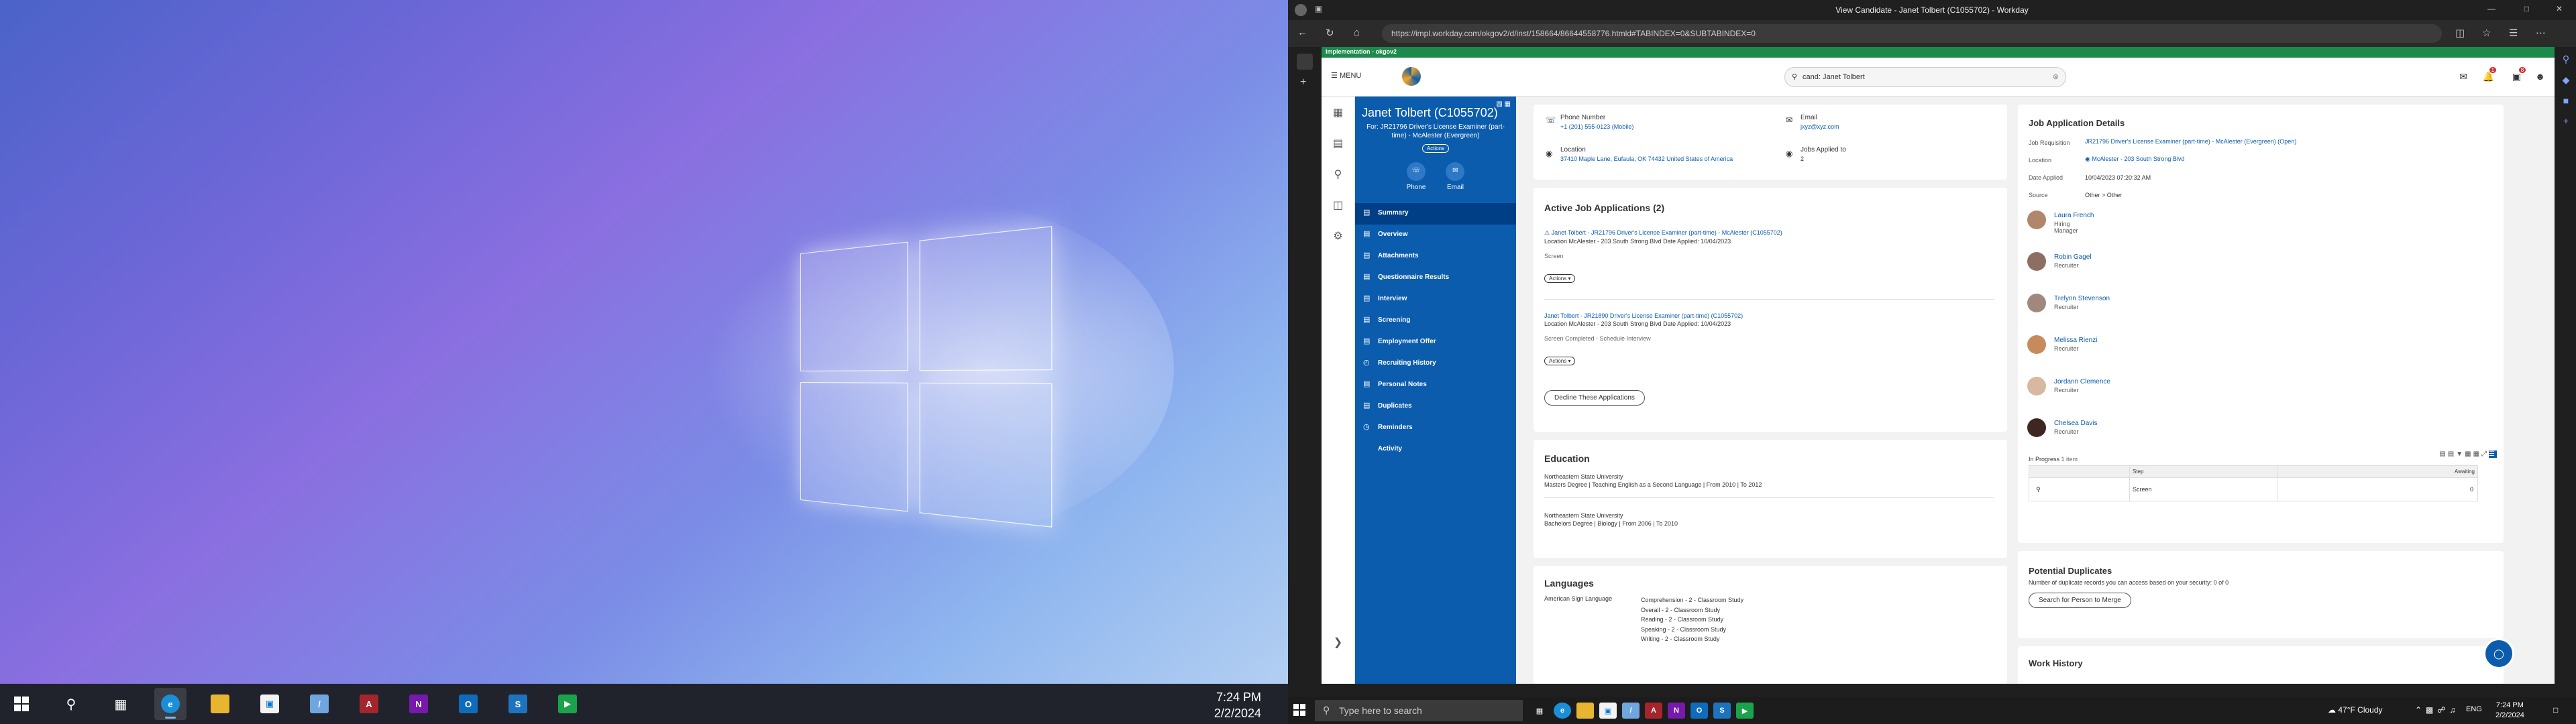 Image resolution: width=2576 pixels, height=724 pixels. Describe the element at coordinates (2526, 8) in the screenshot. I see `maximize-icon: □` at that location.